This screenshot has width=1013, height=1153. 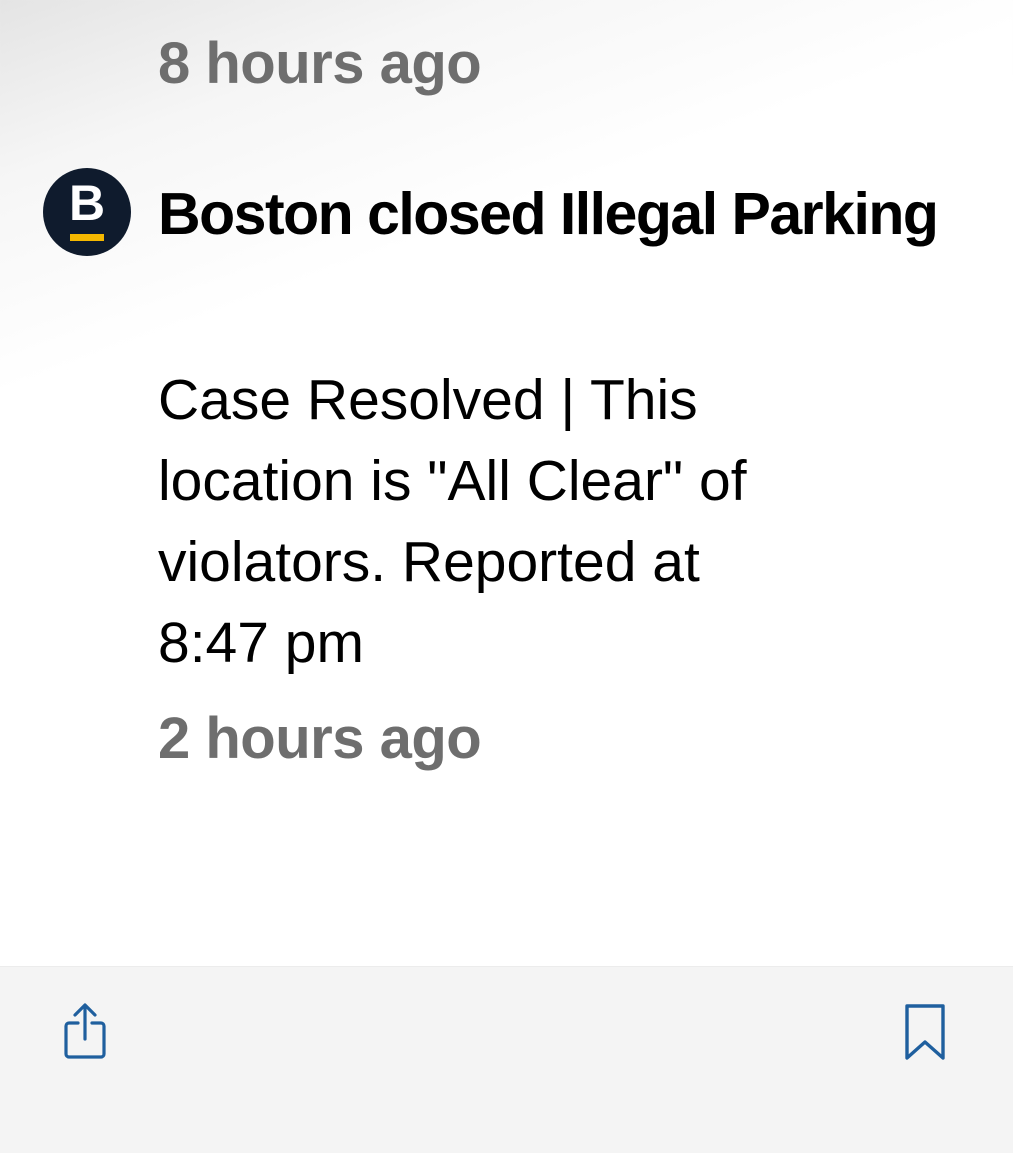 I want to click on share-icon, so click(x=85, y=1031).